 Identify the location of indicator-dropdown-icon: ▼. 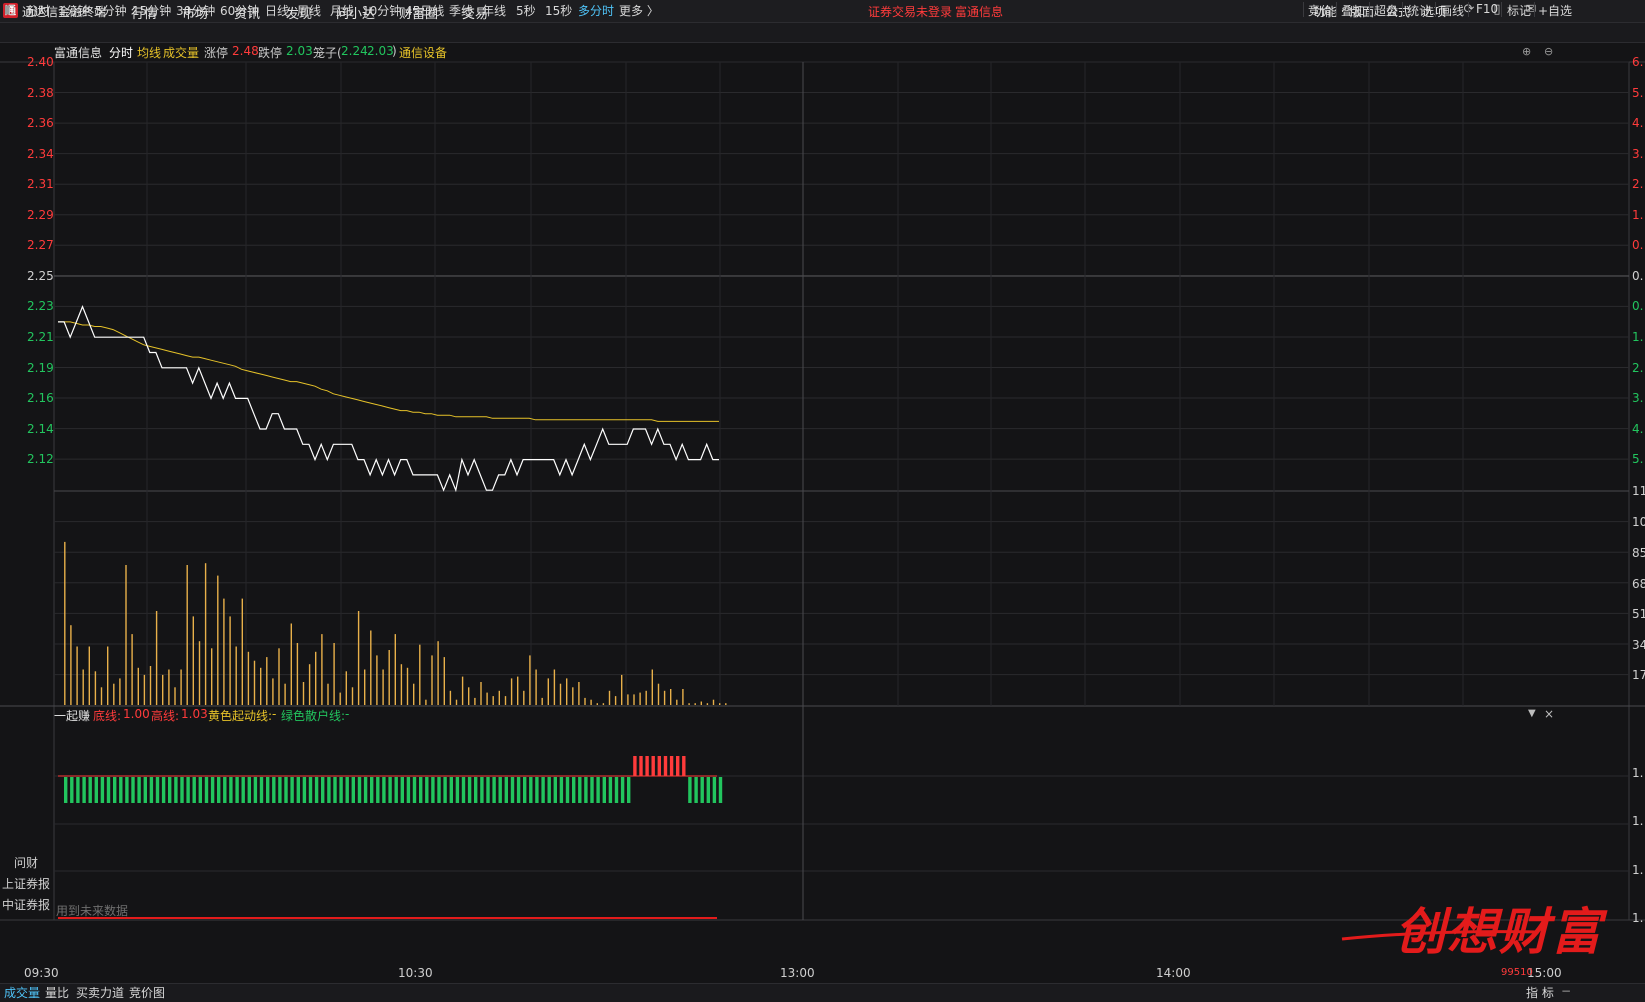
(1532, 713).